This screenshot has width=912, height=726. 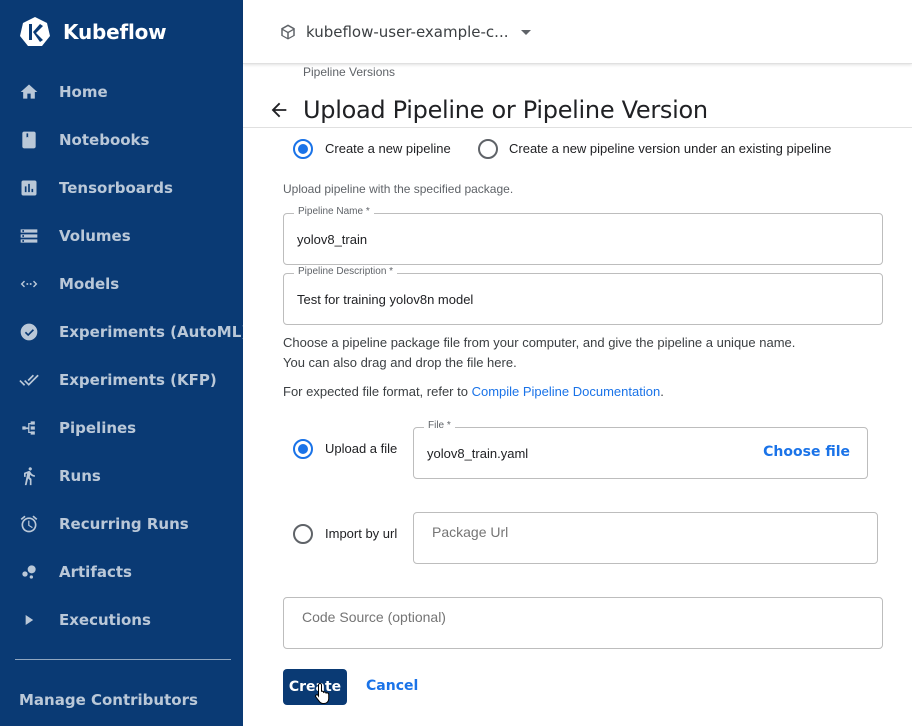 I want to click on pipeline-description-label: Pipeline Description *, so click(x=346, y=271).